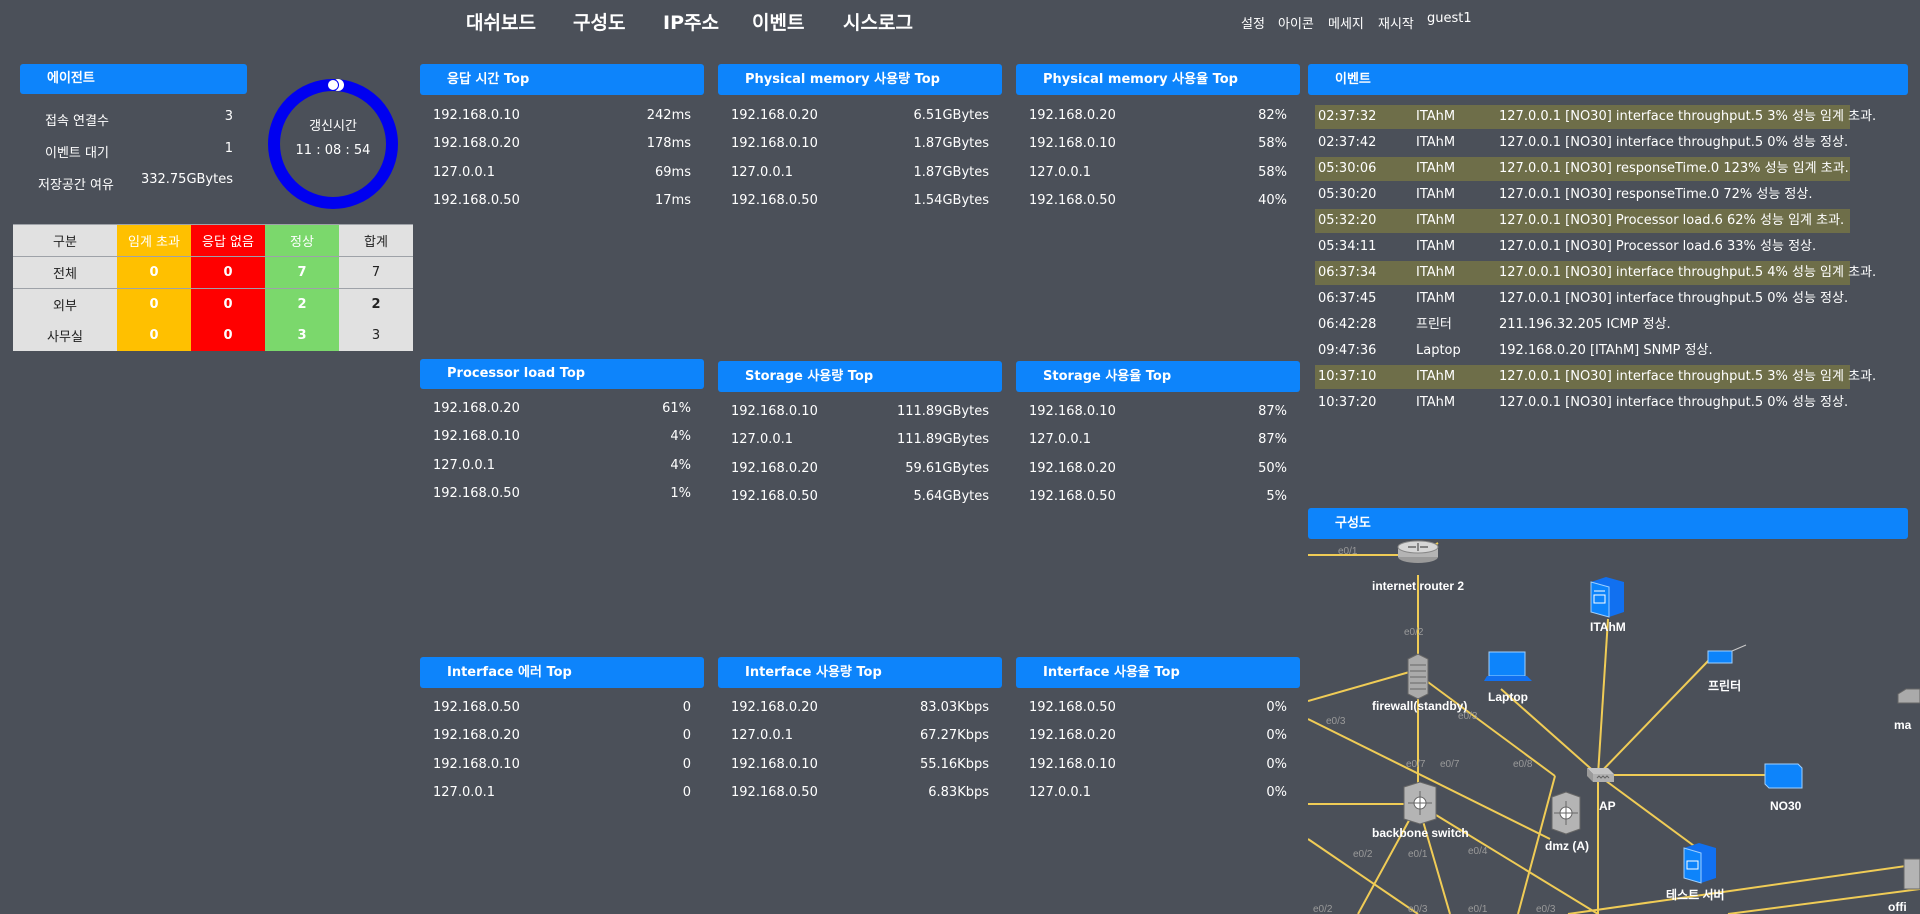 Image resolution: width=1920 pixels, height=914 pixels. Describe the element at coordinates (562, 767) in the screenshot. I see `list-item: 192.168.0.10 0` at that location.